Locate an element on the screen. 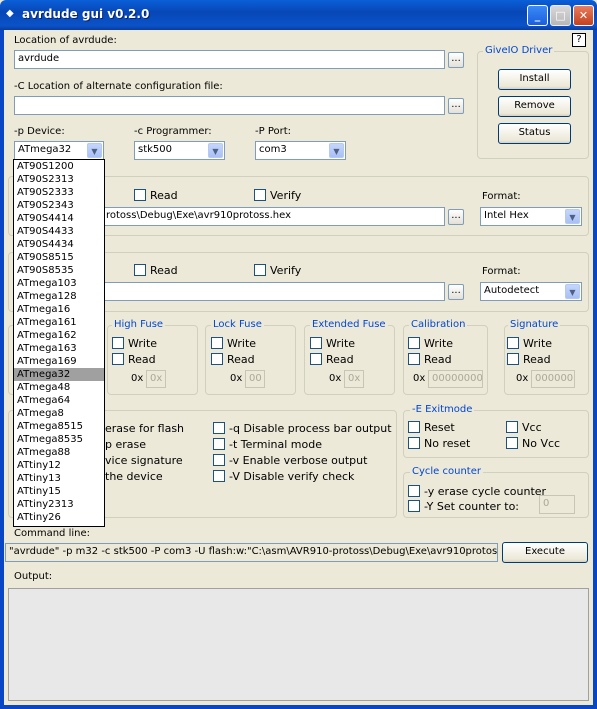  port-select: com3 ▼ is located at coordinates (300, 150).